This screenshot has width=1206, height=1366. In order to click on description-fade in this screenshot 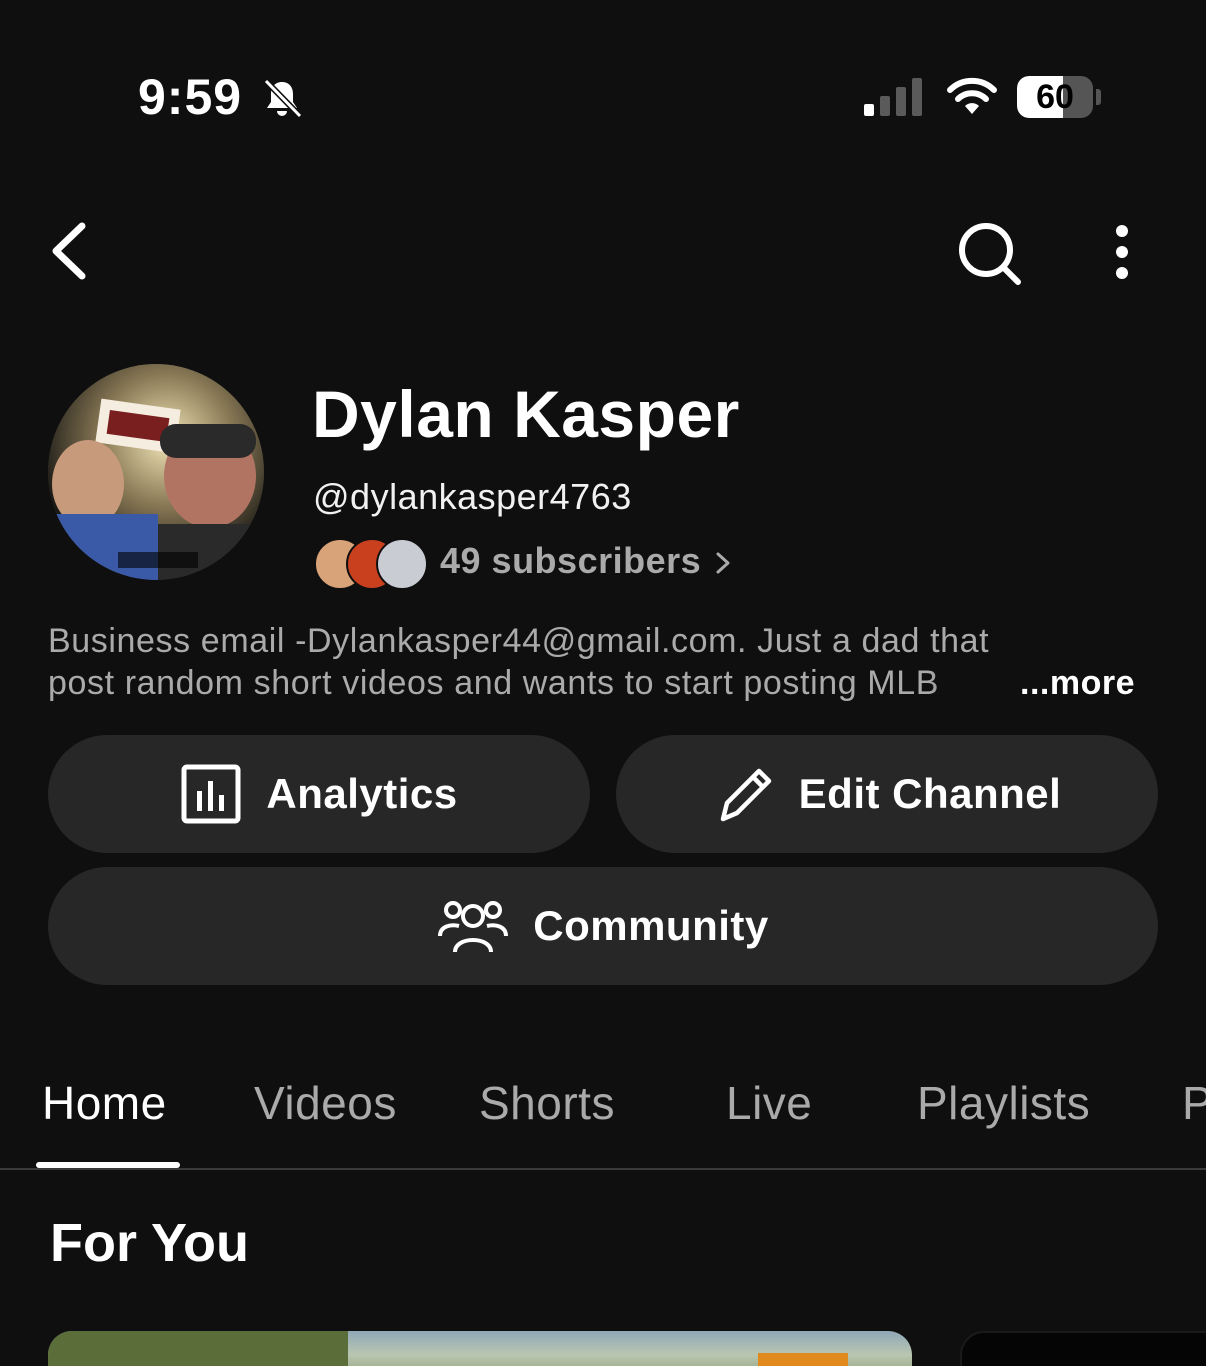, I will do `click(975, 684)`.